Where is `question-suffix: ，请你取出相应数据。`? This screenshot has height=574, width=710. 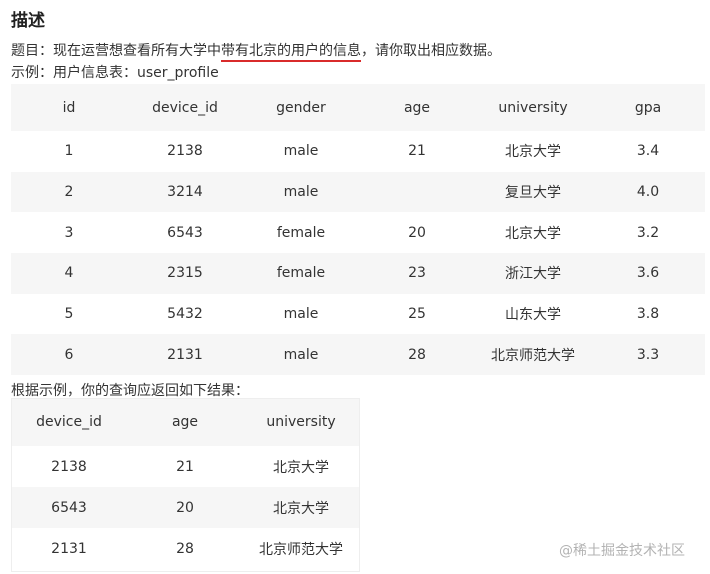
question-suffix: ，请你取出相应数据。 is located at coordinates (431, 51).